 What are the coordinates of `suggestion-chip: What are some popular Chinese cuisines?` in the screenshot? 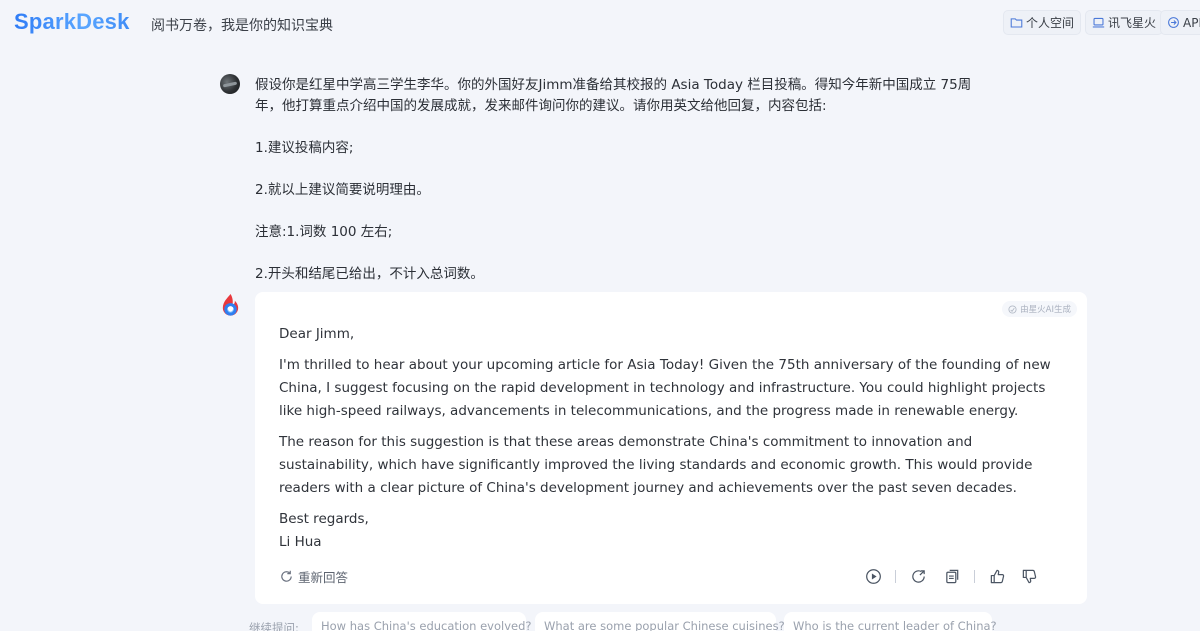 It's located at (660, 621).